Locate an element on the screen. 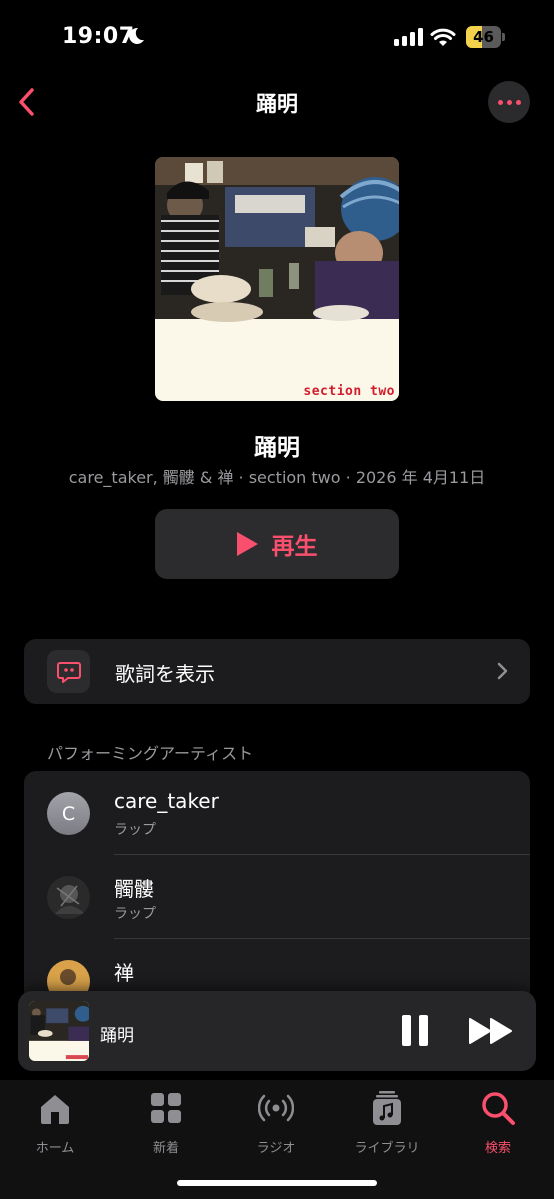  nav-title: 踊明 is located at coordinates (277, 104).